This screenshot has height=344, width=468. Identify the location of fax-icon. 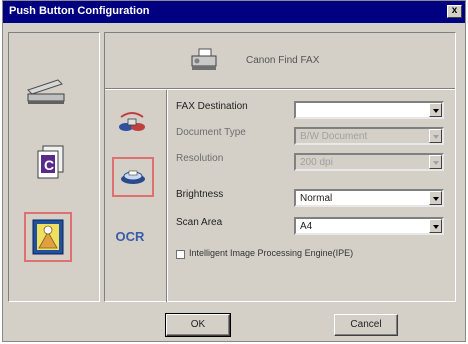
(133, 177).